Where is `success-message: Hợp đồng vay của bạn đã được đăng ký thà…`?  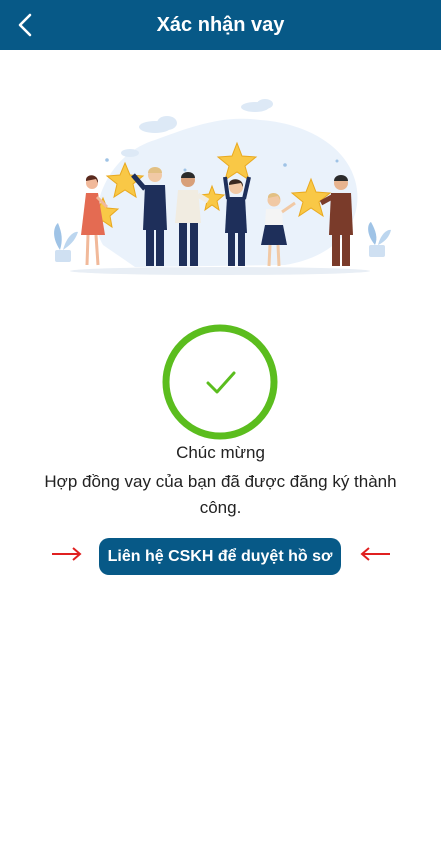 success-message: Hợp đồng vay của bạn đã được đăng ký thà… is located at coordinates (220, 494).